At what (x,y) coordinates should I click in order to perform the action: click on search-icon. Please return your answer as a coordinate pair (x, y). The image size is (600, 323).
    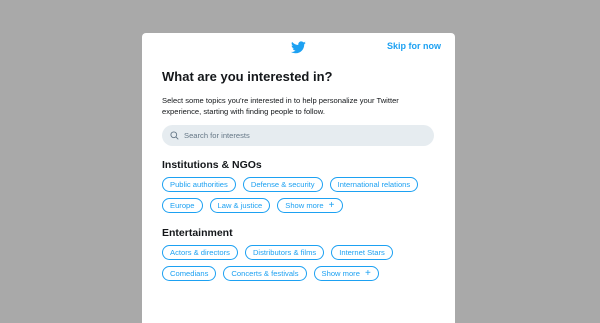
    Looking at the image, I should click on (174, 135).